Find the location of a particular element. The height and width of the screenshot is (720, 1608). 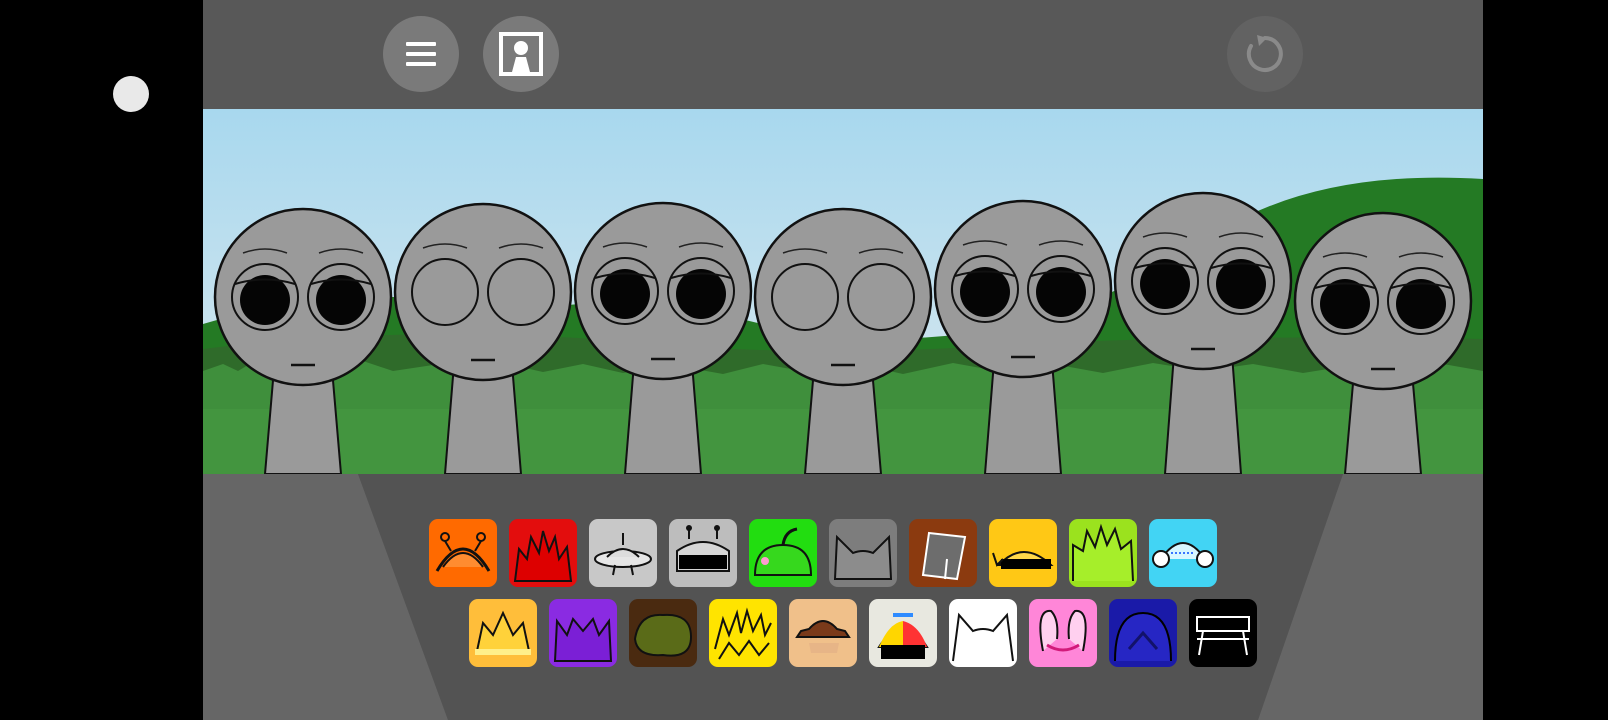

overlay-dot is located at coordinates (131, 94).